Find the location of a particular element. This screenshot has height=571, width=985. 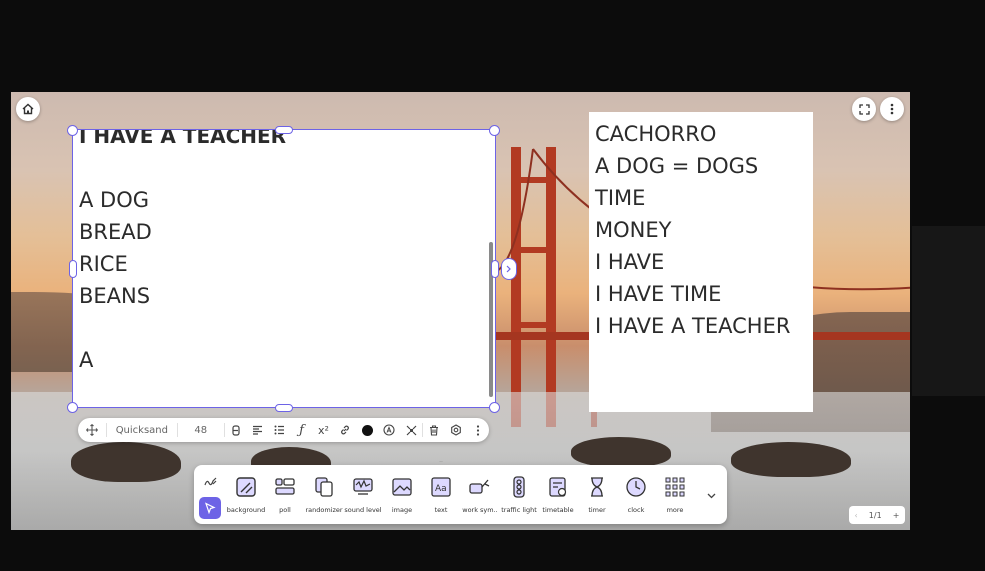

resize-icon is located at coordinates (411, 430).